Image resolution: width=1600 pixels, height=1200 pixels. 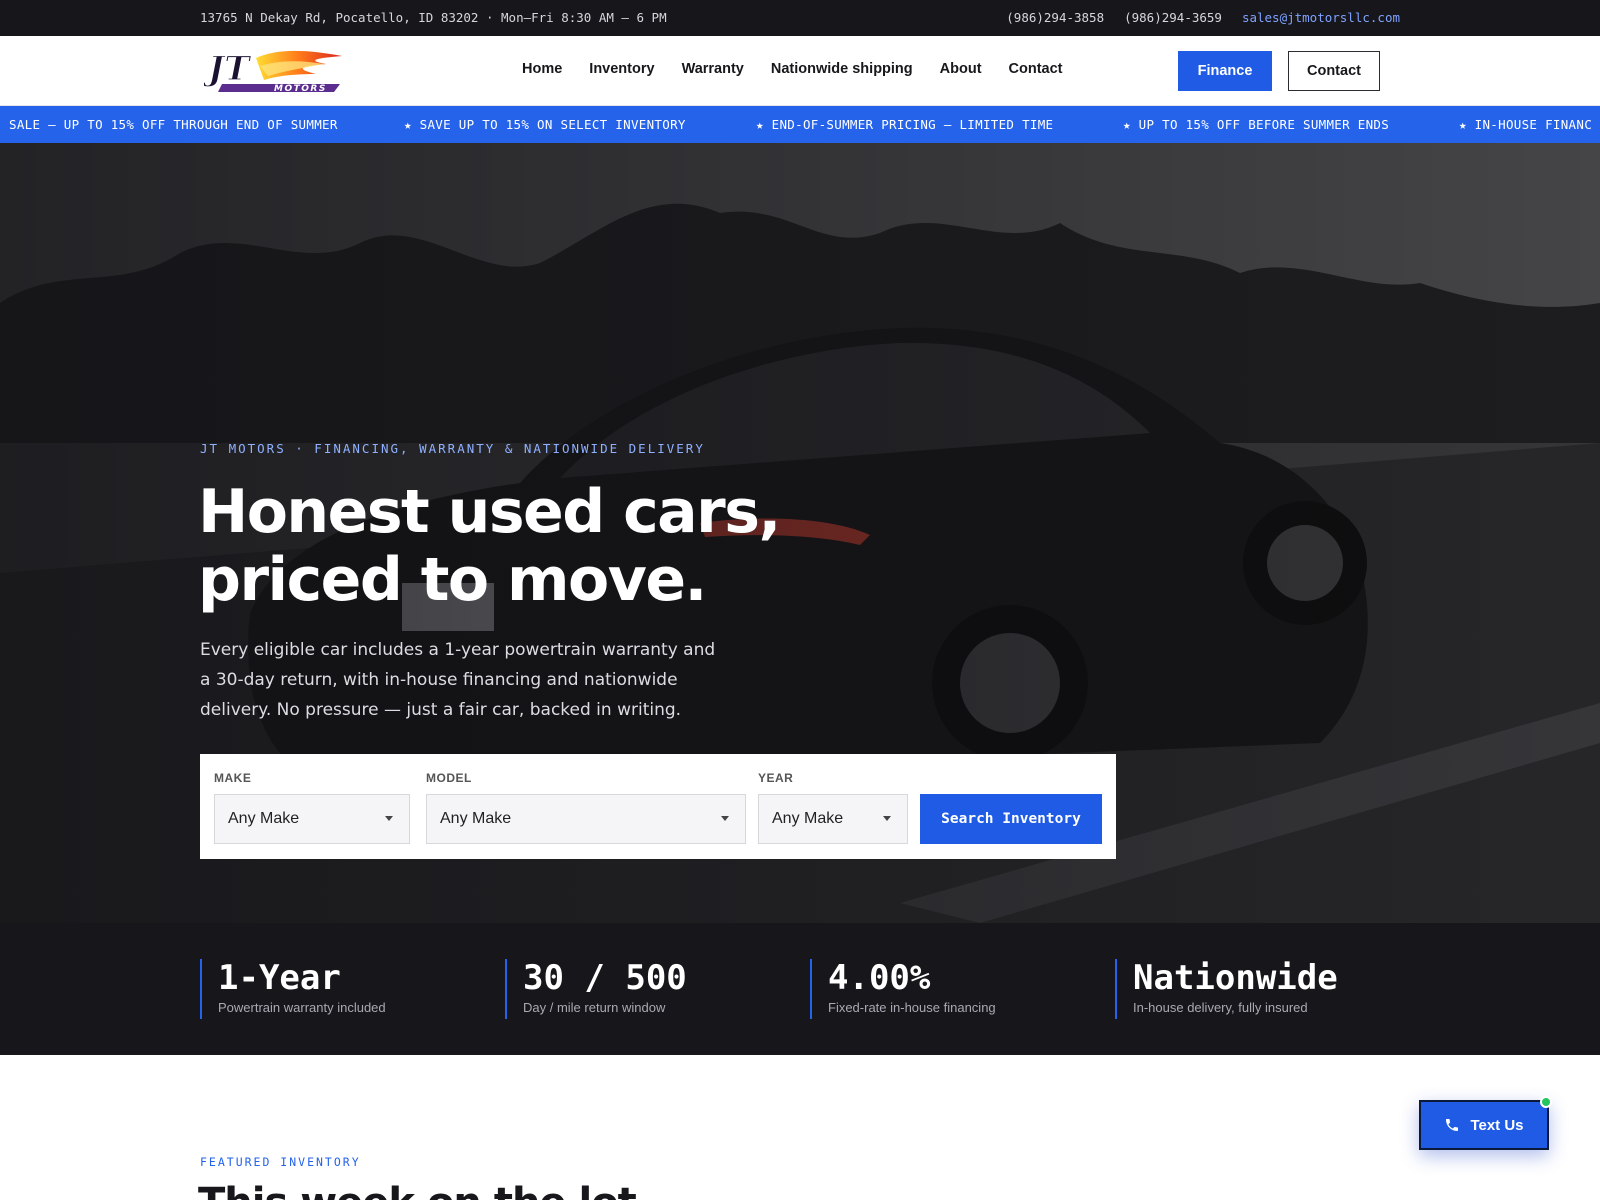 What do you see at coordinates (264, 818) in the screenshot?
I see `make-select-value: Any Make` at bounding box center [264, 818].